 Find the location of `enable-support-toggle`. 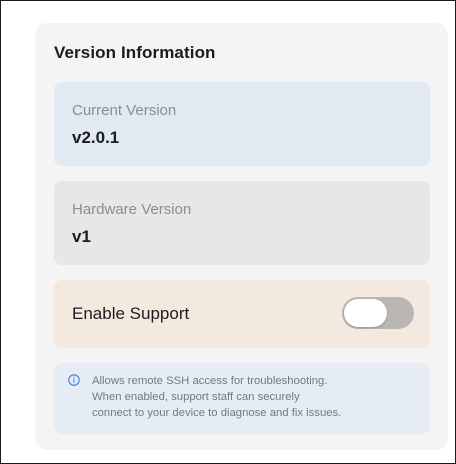

enable-support-toggle is located at coordinates (378, 313).